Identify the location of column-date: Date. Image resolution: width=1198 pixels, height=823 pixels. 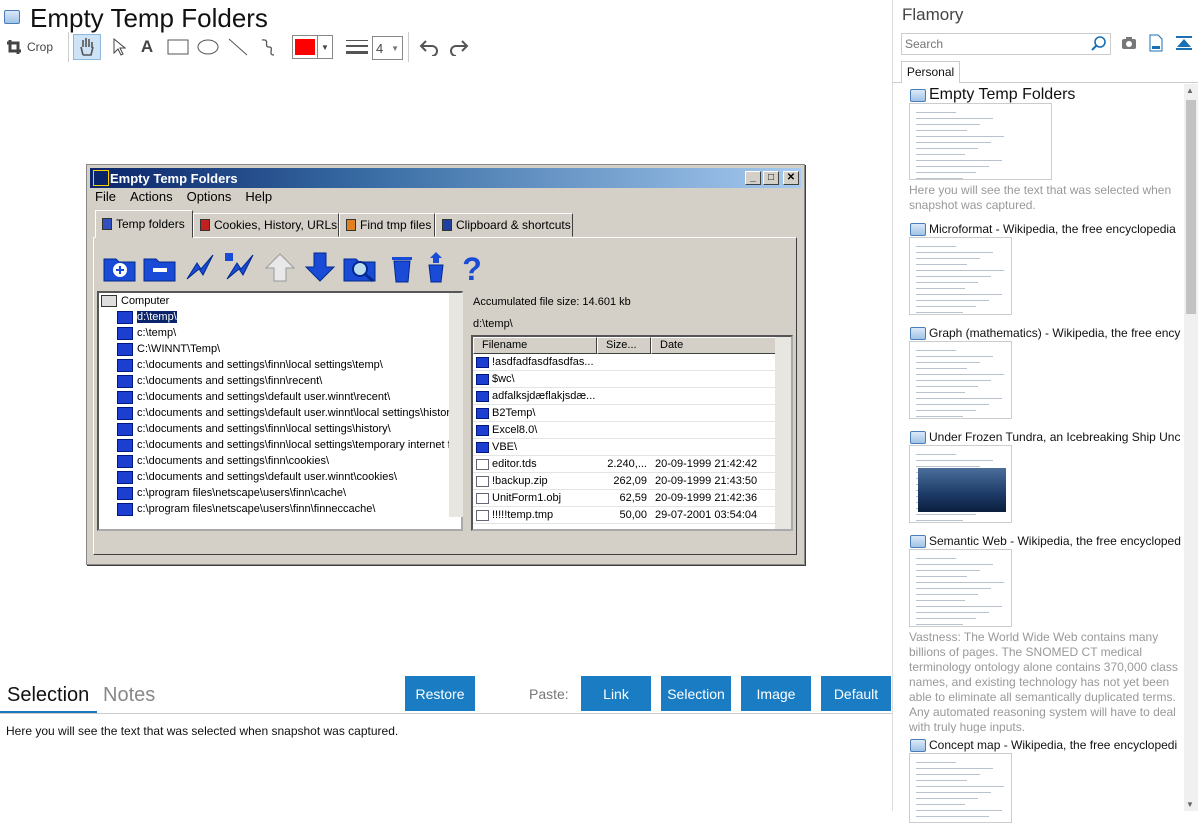
(714, 345).